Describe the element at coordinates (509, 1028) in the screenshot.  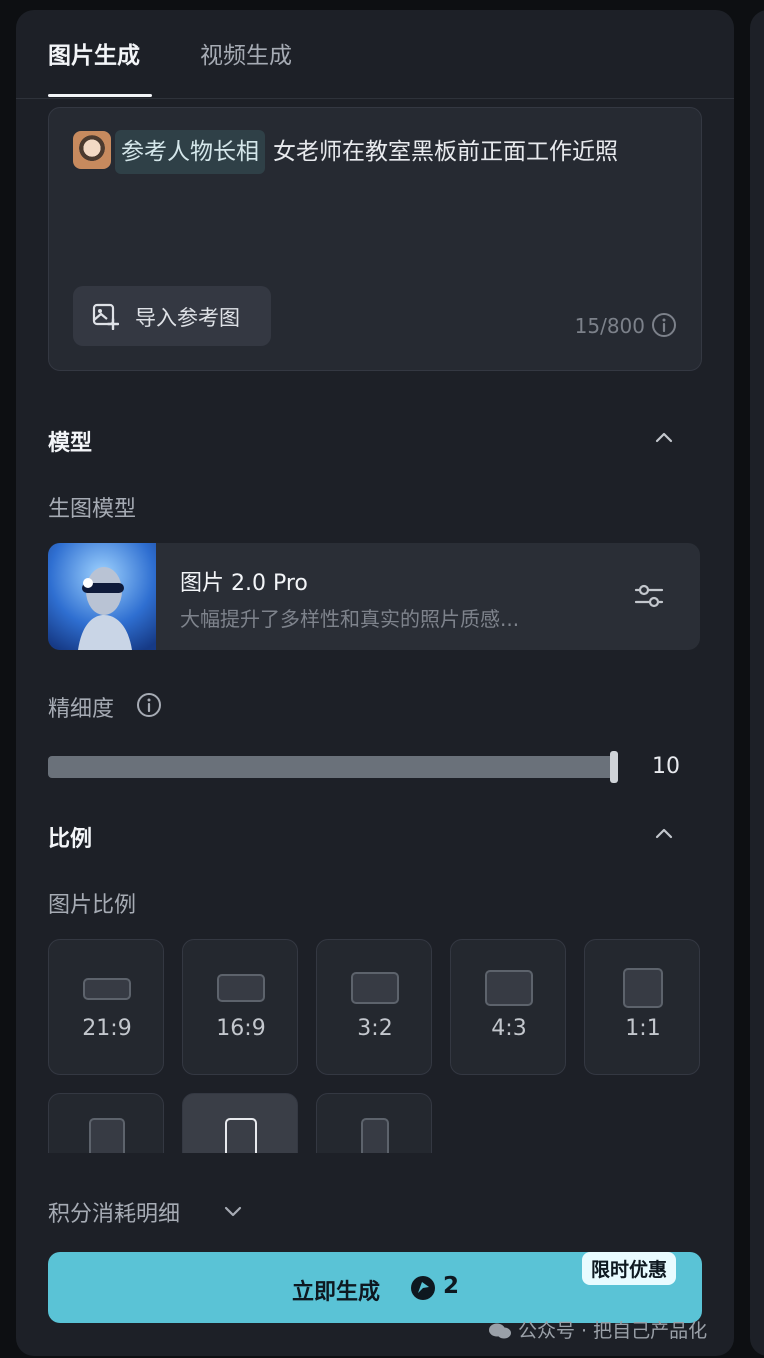
I see `ratio-label: 4:3` at that location.